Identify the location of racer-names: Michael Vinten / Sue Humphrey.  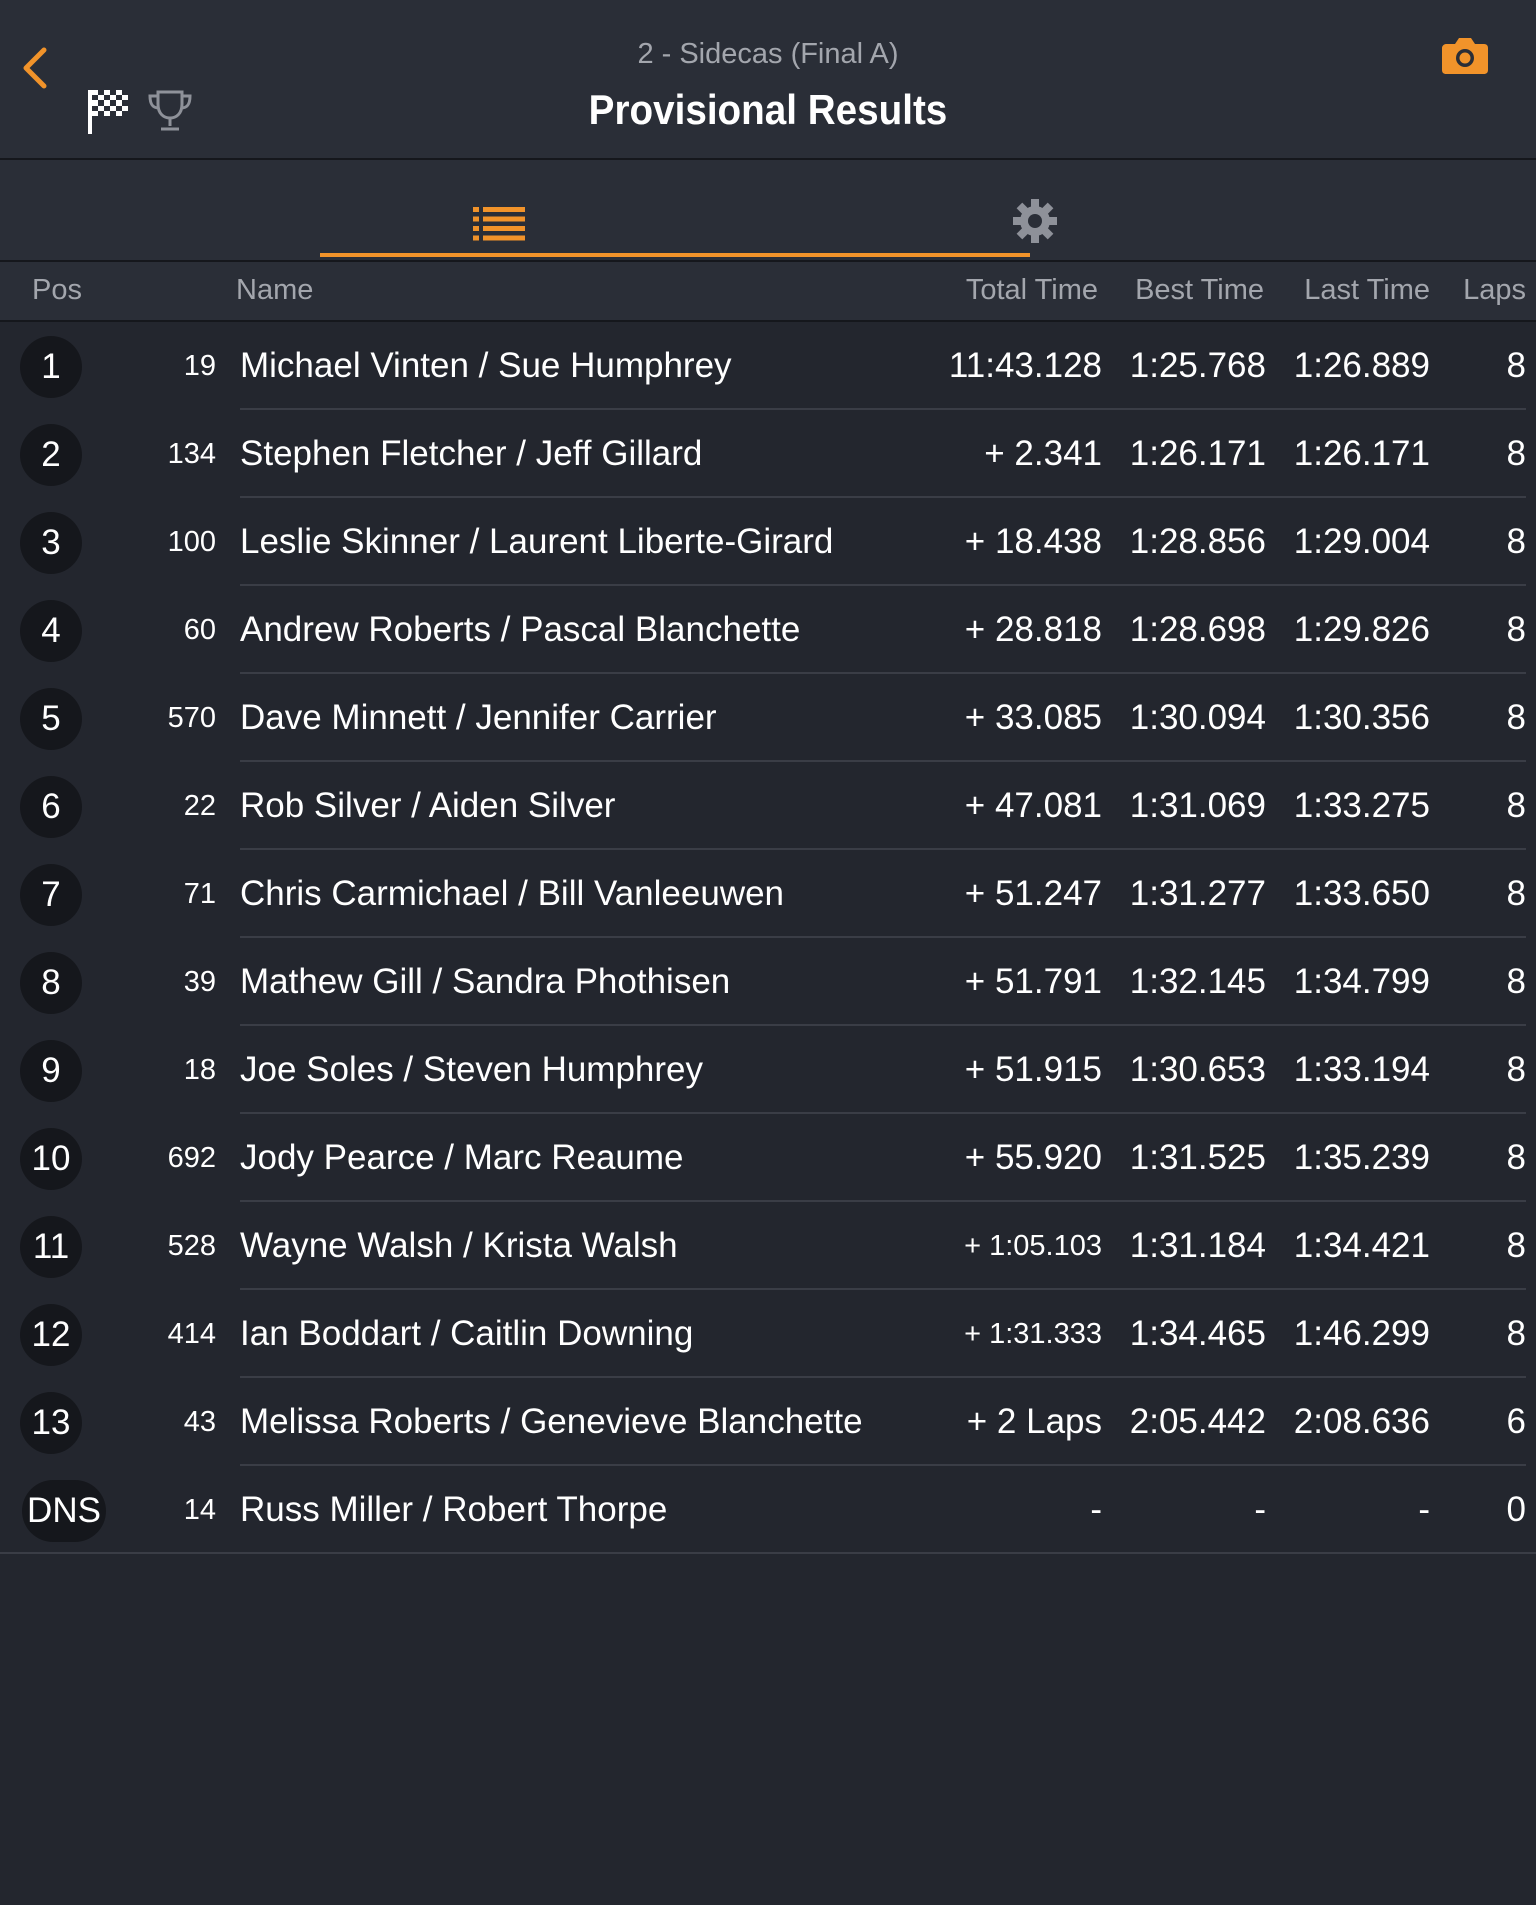
(486, 365).